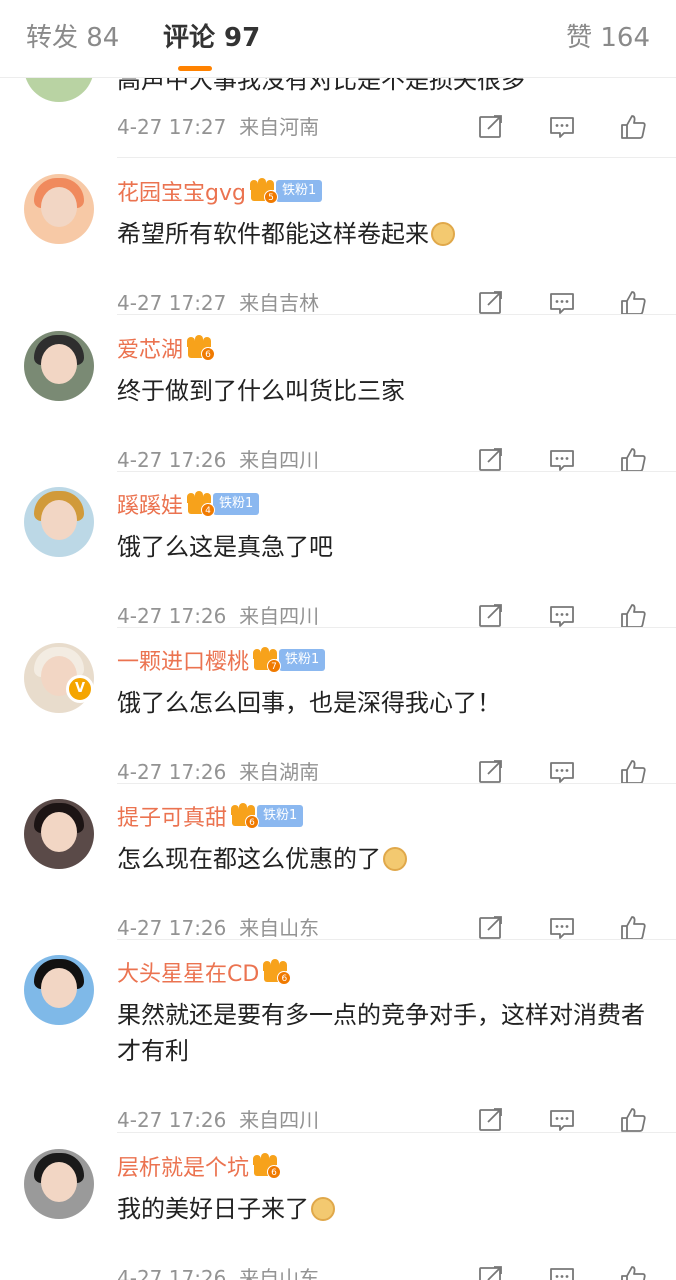 This screenshot has width=676, height=1280. Describe the element at coordinates (273, 234) in the screenshot. I see `comment-text: 希望所有软件都能这样卷起来` at that location.